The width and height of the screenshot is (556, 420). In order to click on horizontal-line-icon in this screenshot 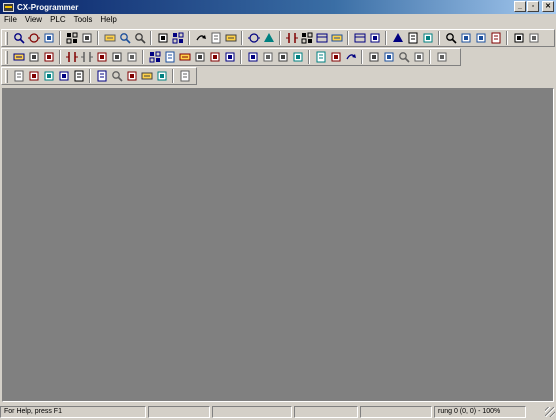, I will do `click(252, 57)`.